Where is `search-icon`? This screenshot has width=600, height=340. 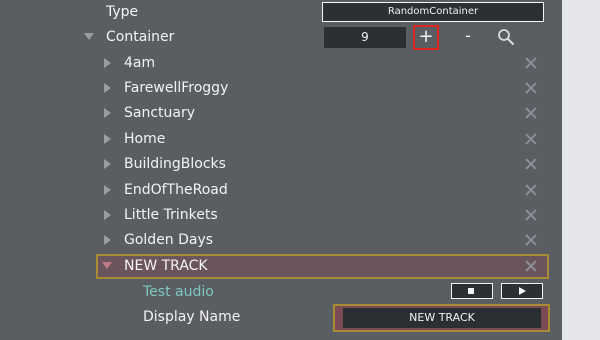 search-icon is located at coordinates (506, 37).